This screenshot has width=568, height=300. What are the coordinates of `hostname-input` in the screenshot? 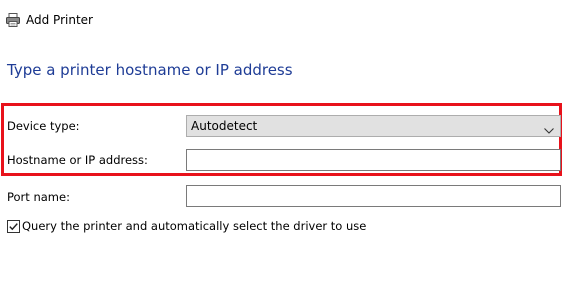 It's located at (373, 160).